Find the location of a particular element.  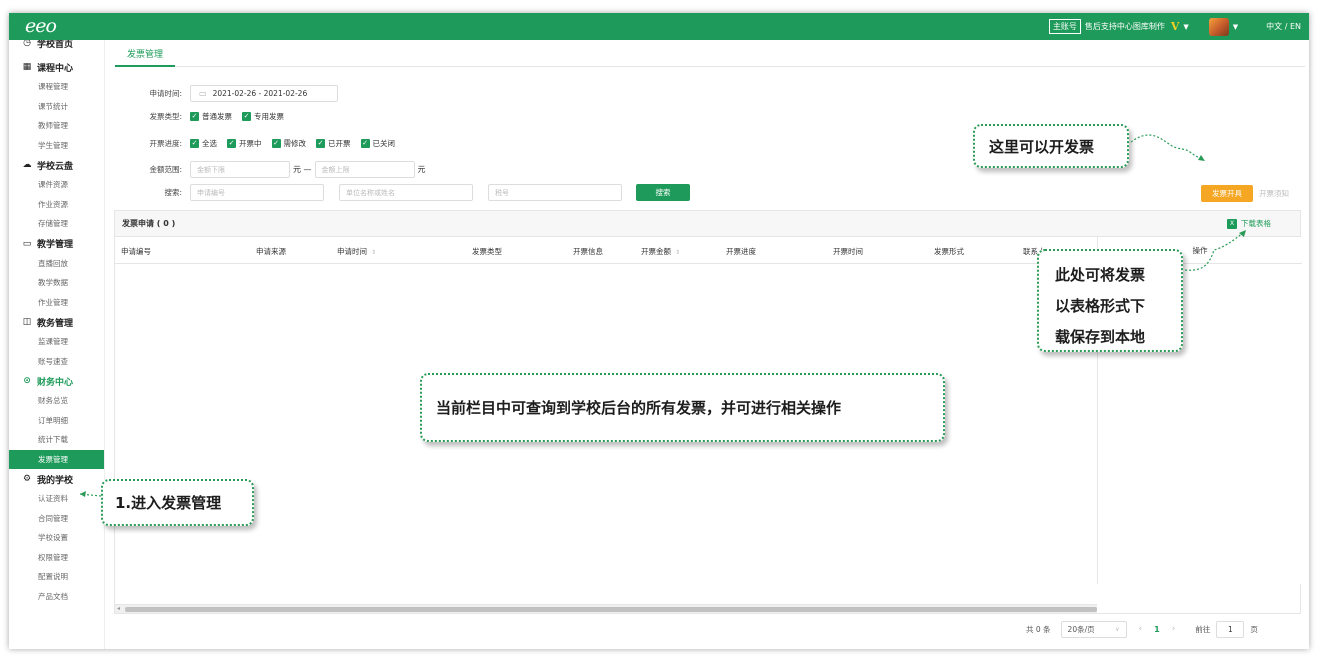

sidebar-item-account-lookup: 账号速查 is located at coordinates (56, 362).